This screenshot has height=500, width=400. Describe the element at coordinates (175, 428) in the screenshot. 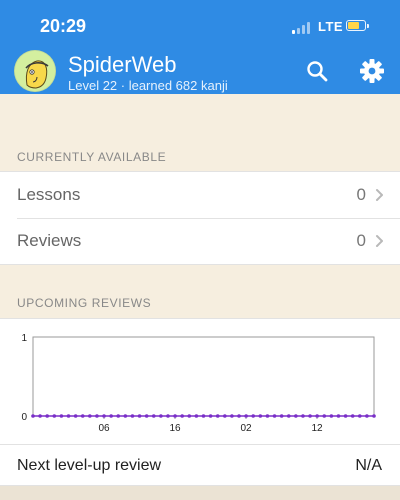

I see `x-tick-label: 16` at that location.